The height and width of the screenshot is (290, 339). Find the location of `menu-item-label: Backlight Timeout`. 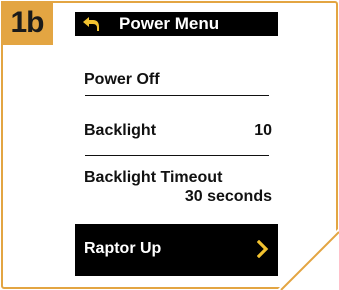

menu-item-label: Backlight Timeout is located at coordinates (153, 177).